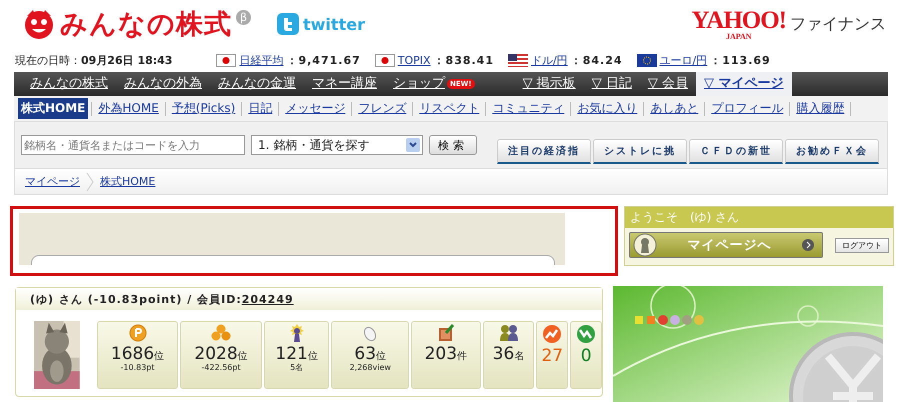 Image resolution: width=902 pixels, height=402 pixels. I want to click on feature-tab: シストレに挑, so click(640, 151).